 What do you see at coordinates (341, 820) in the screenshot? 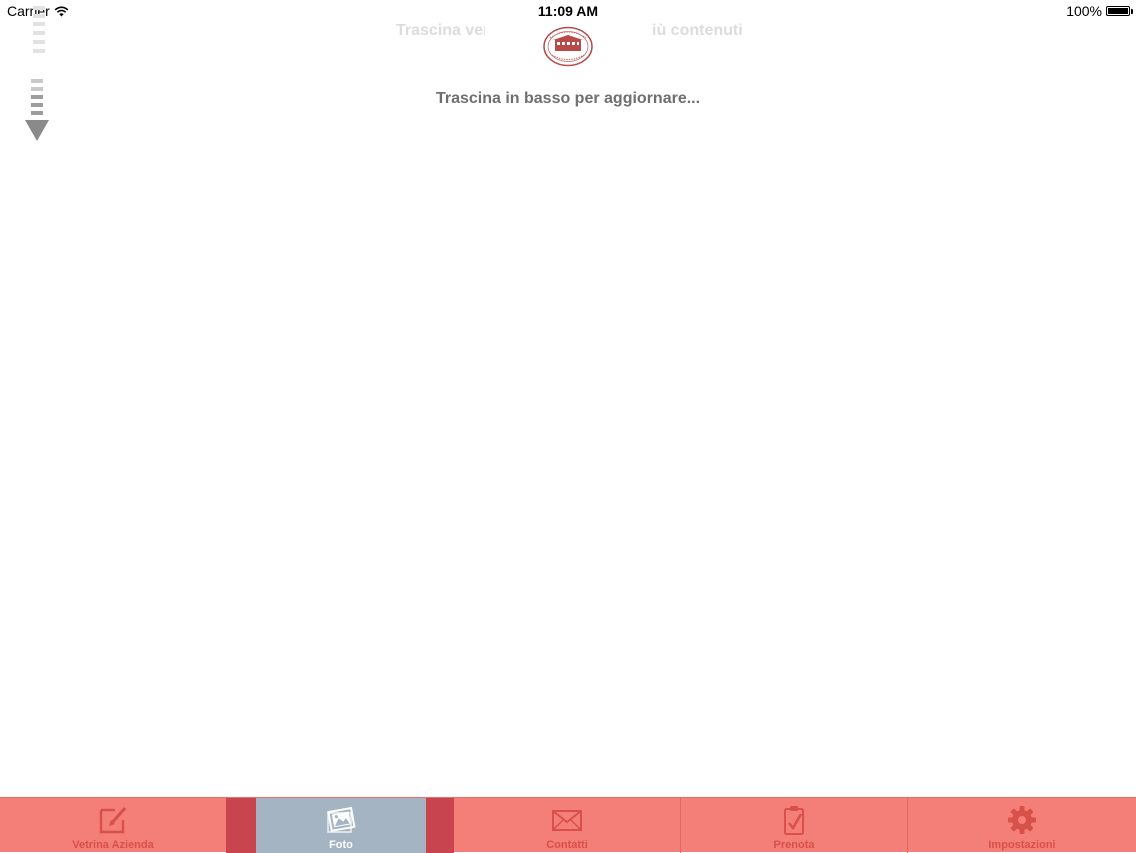
I see `photo-icon` at bounding box center [341, 820].